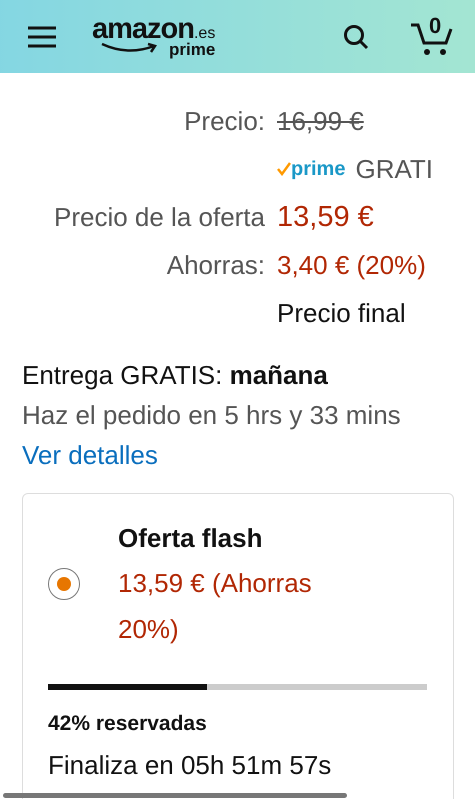 The height and width of the screenshot is (799, 475). Describe the element at coordinates (326, 217) in the screenshot. I see `price-value: 13,59 €` at that location.